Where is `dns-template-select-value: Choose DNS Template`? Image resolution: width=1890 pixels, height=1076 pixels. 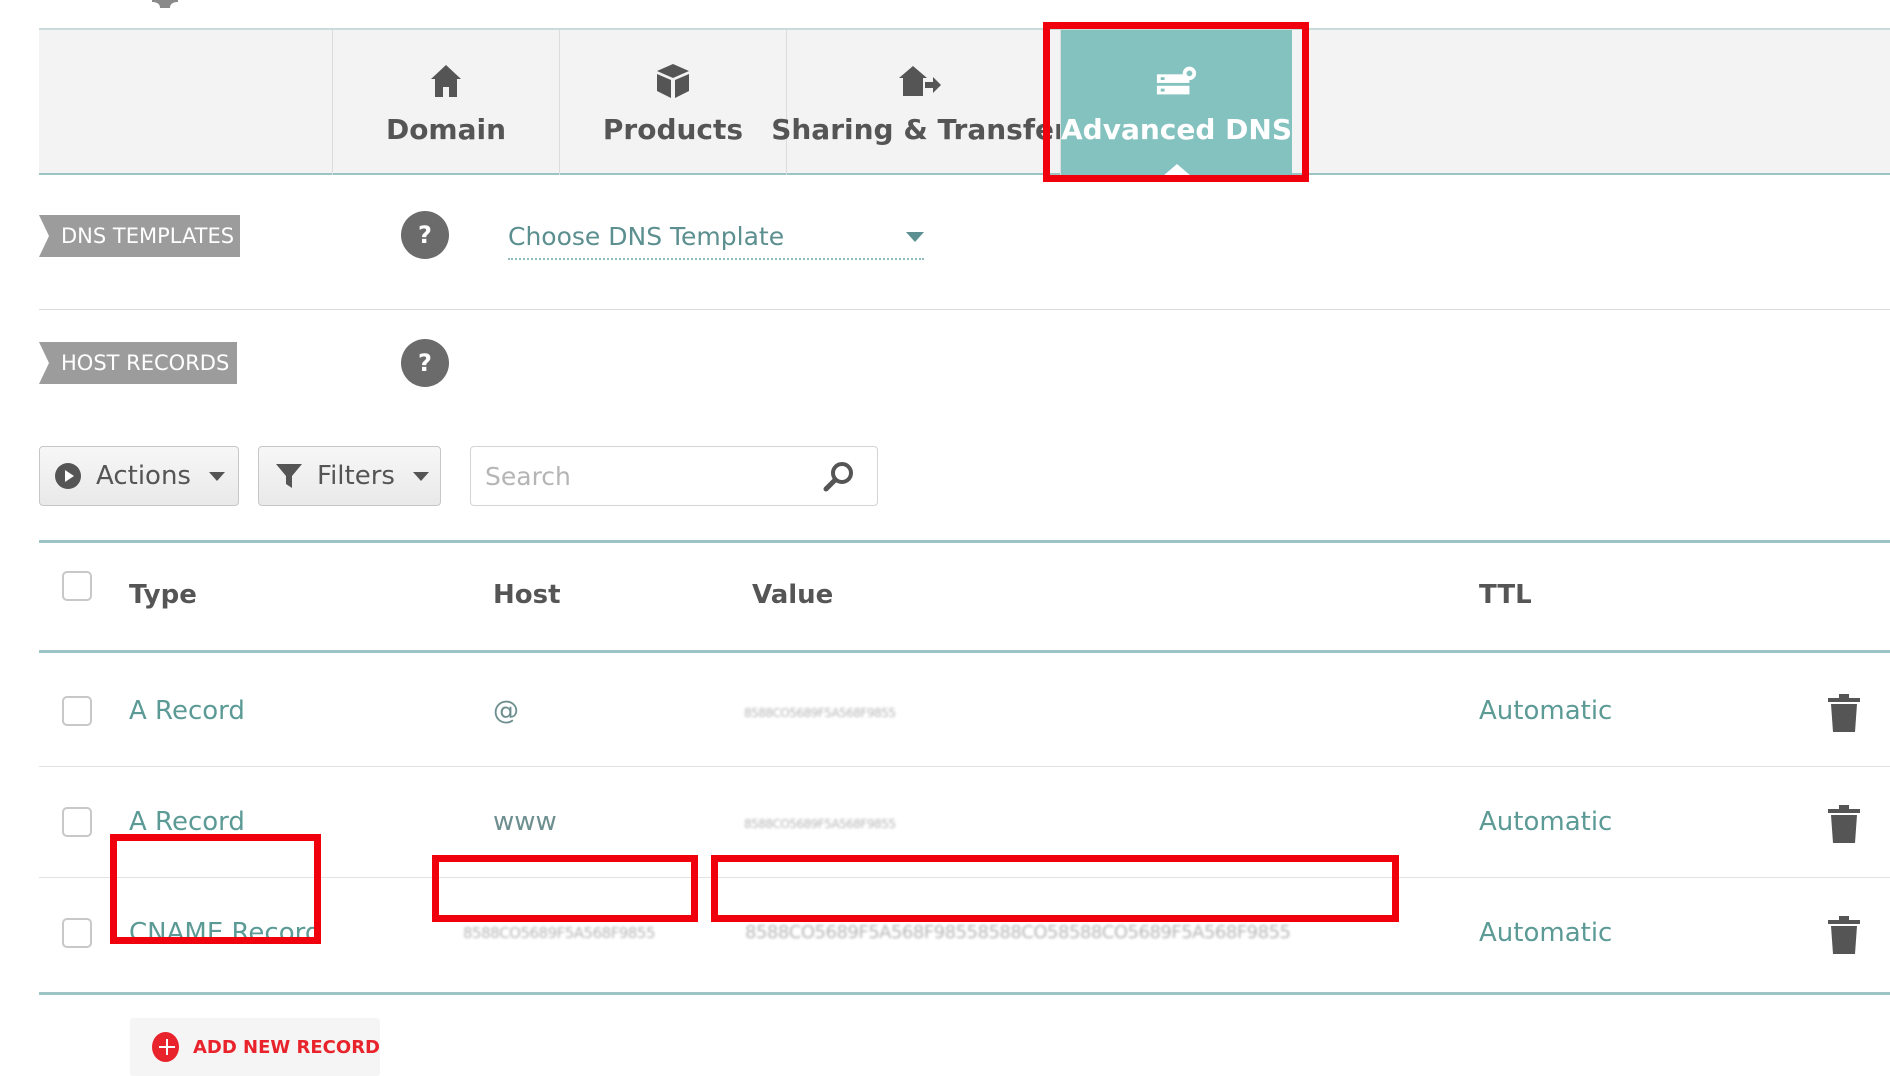
dns-template-select-value: Choose DNS Template is located at coordinates (646, 236).